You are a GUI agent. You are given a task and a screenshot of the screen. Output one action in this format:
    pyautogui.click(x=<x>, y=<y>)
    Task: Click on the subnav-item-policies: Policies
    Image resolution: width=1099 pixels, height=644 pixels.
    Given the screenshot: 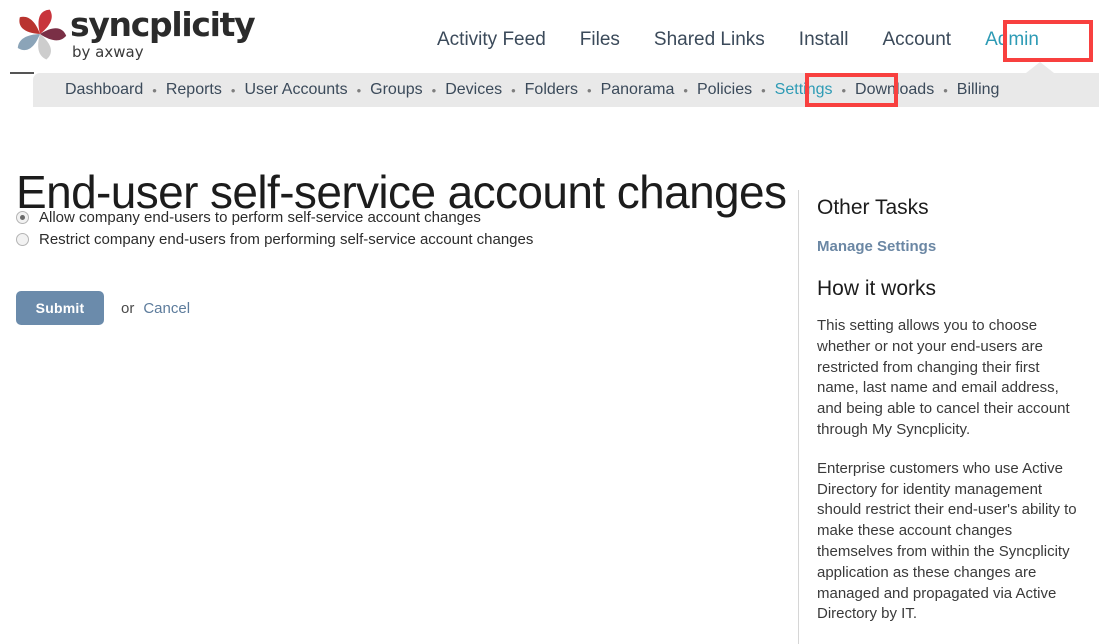 What is the action you would take?
    pyautogui.click(x=724, y=90)
    